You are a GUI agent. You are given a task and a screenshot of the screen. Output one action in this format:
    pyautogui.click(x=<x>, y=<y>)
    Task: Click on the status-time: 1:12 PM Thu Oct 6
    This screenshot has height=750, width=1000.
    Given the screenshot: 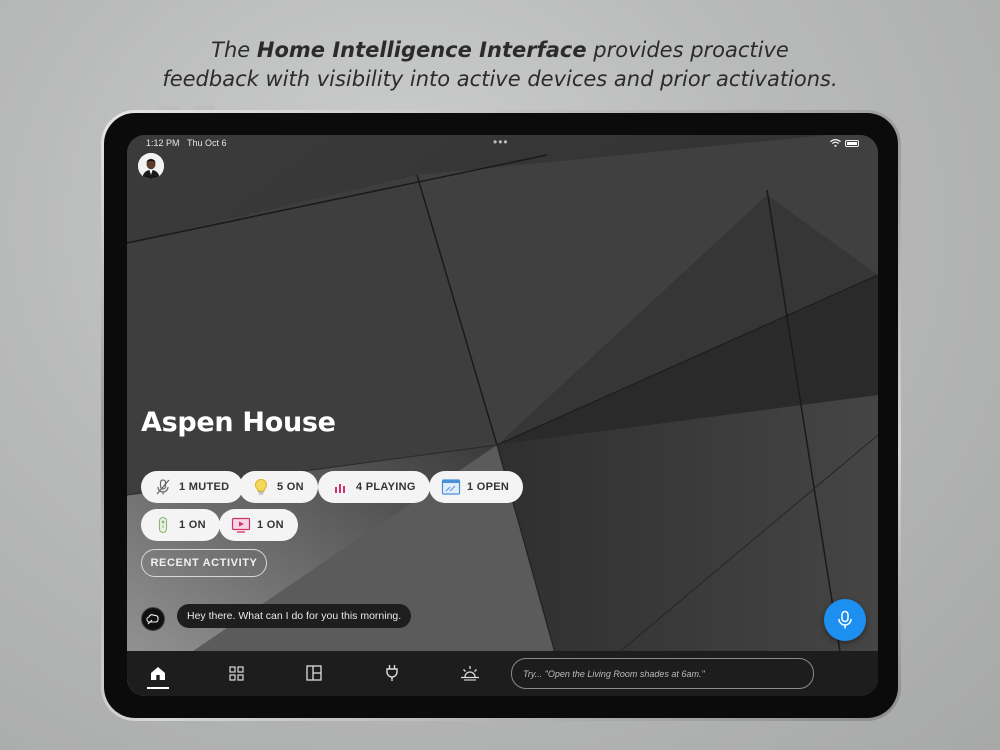 What is the action you would take?
    pyautogui.click(x=186, y=143)
    